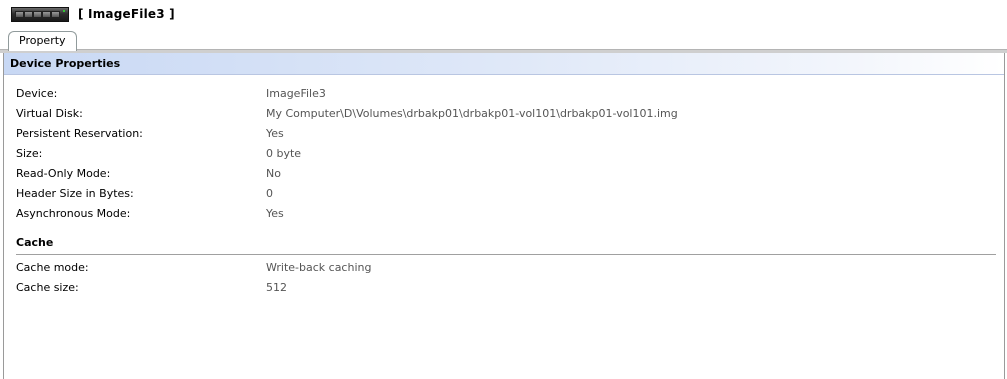 This screenshot has width=1007, height=379. I want to click on property-label: Size:, so click(29, 153).